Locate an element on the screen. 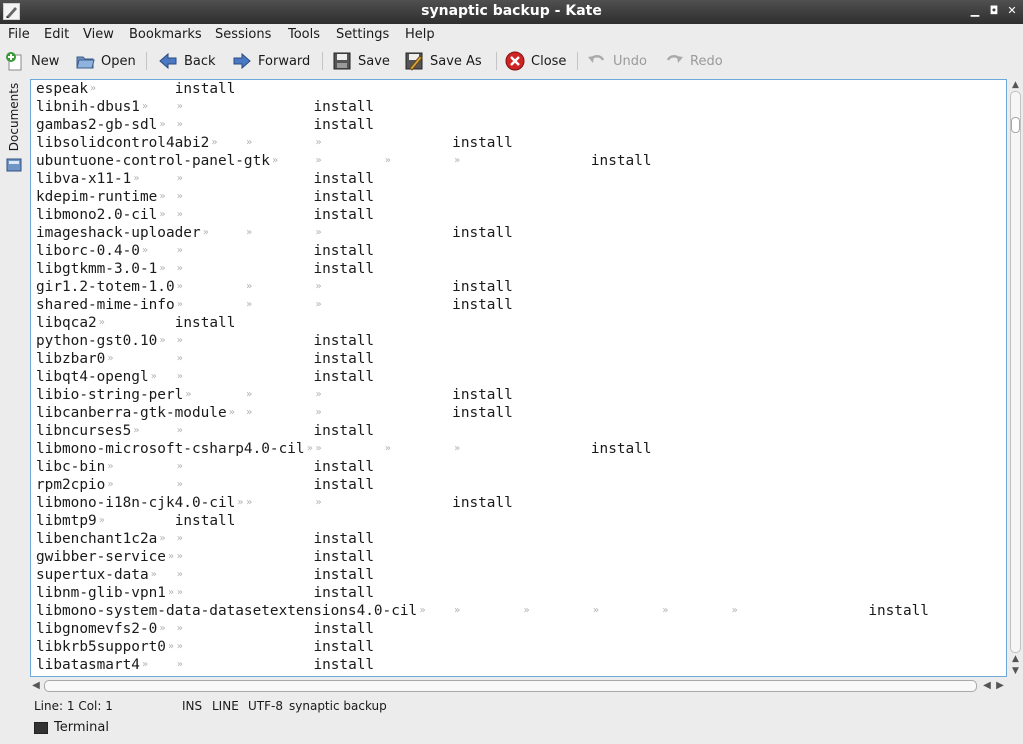  documents-tab-label: Documents is located at coordinates (14, 117).